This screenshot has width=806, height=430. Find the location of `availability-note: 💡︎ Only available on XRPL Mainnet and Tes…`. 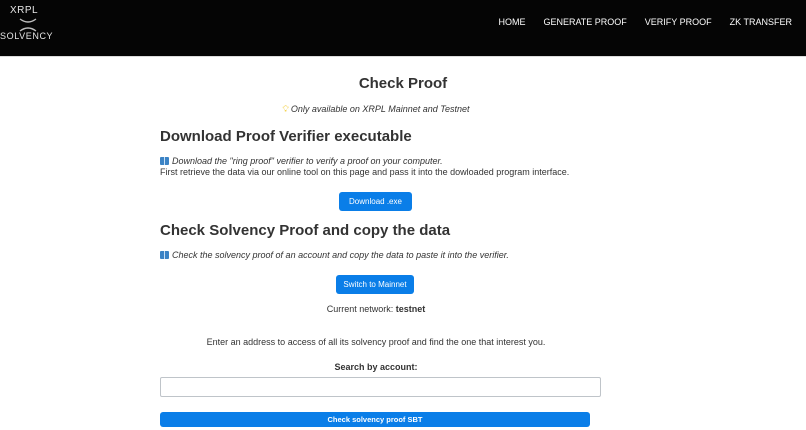

availability-note: 💡︎ Only available on XRPL Mainnet and Tes… is located at coordinates (376, 109).